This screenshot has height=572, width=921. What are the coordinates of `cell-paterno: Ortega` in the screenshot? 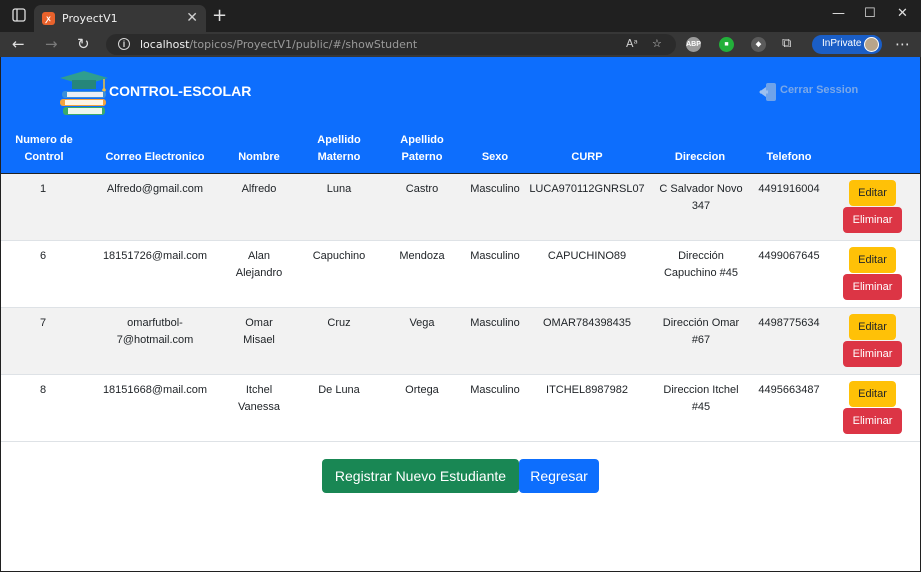 It's located at (422, 390).